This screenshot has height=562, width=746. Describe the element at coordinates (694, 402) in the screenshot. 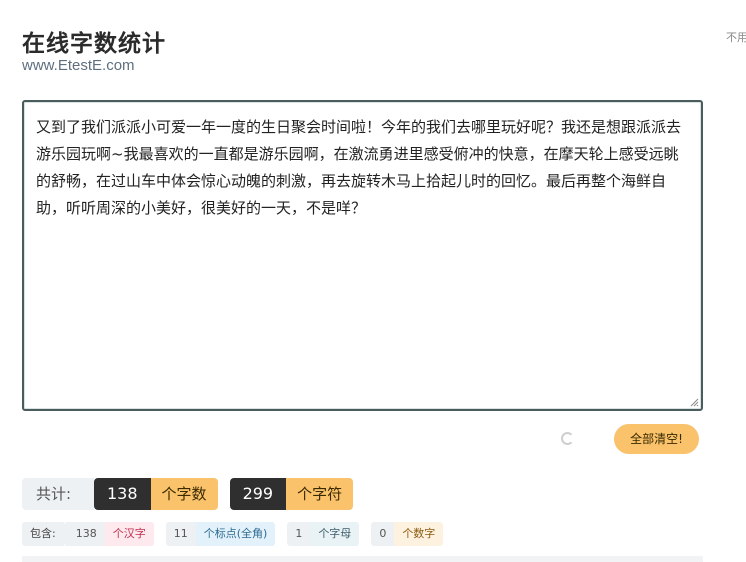

I see `resize-grip-icon` at that location.